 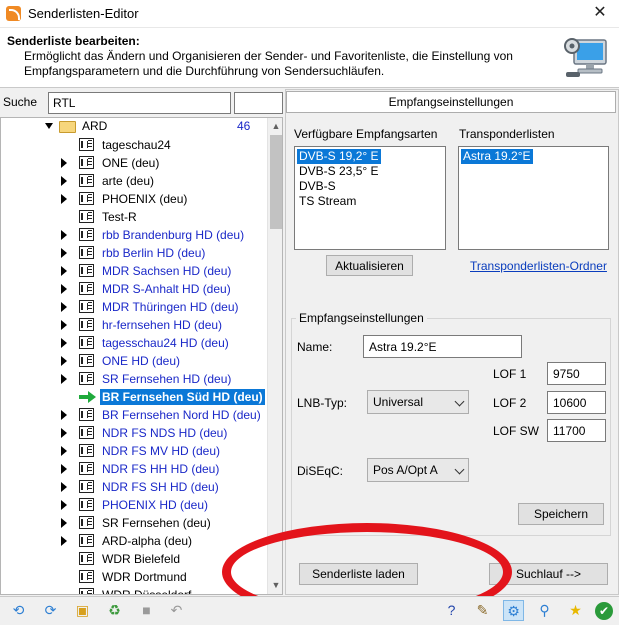 What do you see at coordinates (134, 289) in the screenshot?
I see `channel-item: MDR S-Anhalt HD (deu)` at bounding box center [134, 289].